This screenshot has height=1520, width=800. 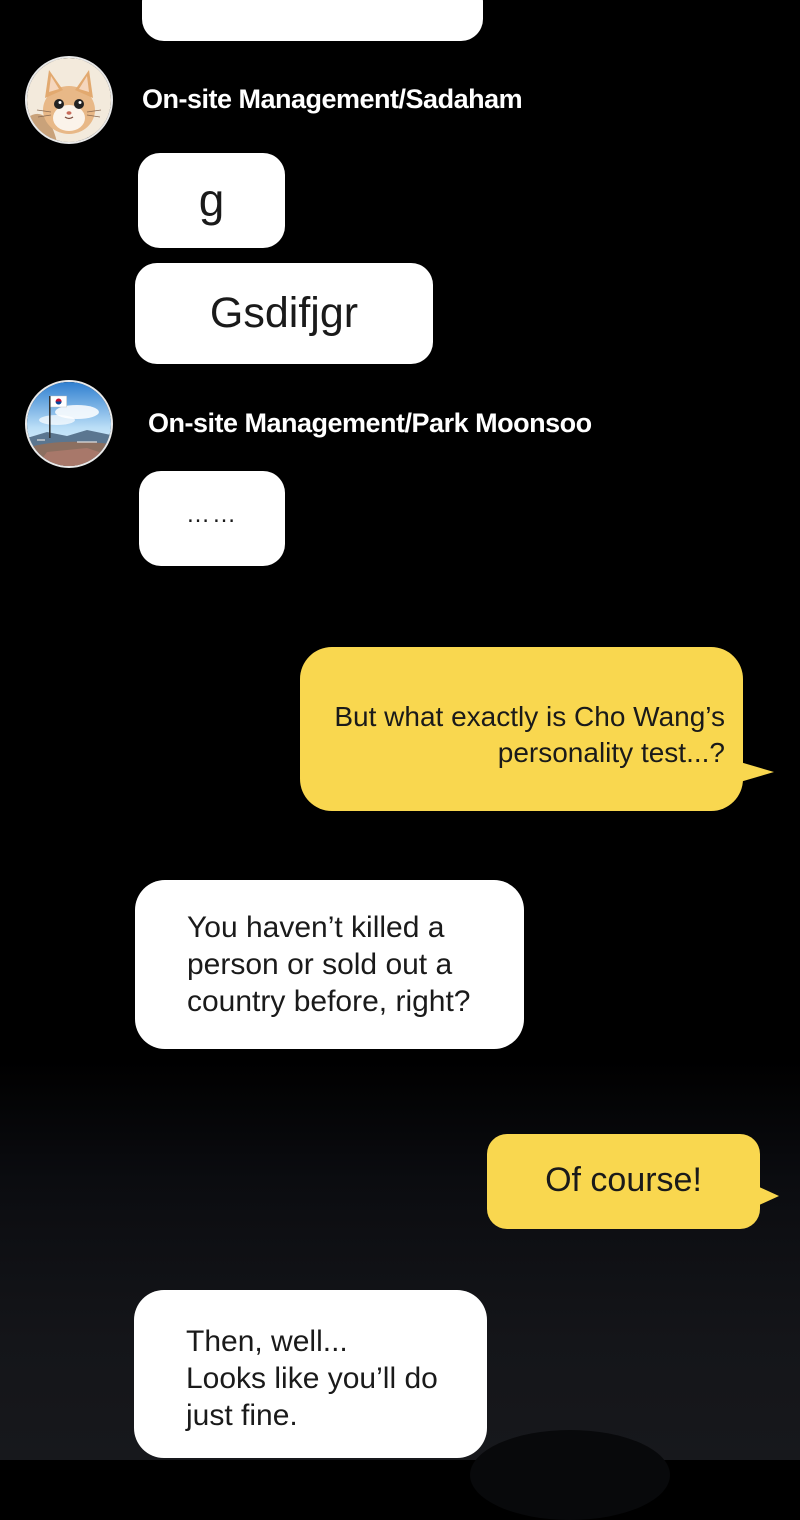 I want to click on cat-avatar, so click(x=69, y=100).